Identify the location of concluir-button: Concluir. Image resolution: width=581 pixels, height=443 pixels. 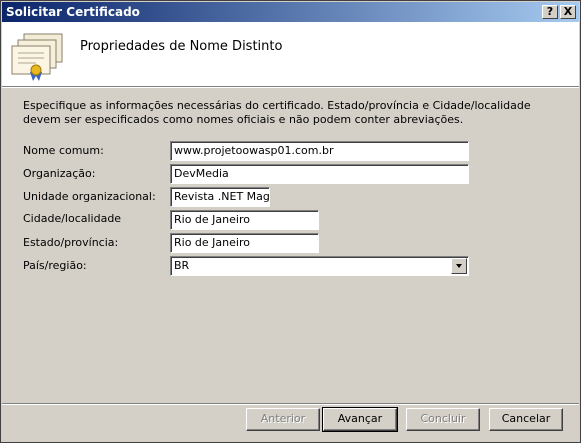
(443, 419).